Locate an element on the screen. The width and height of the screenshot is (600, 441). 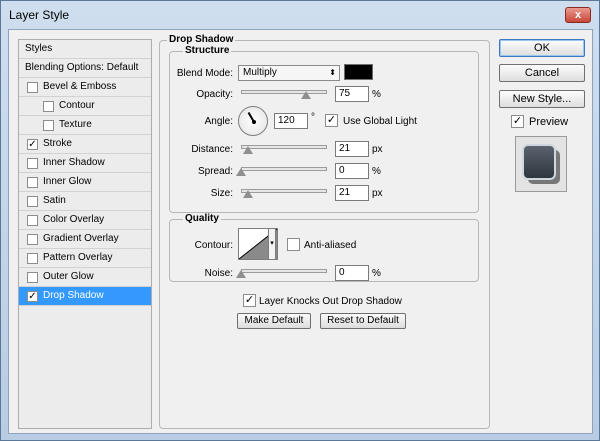
drop-shadow-title: Drop Shadow is located at coordinates (201, 39).